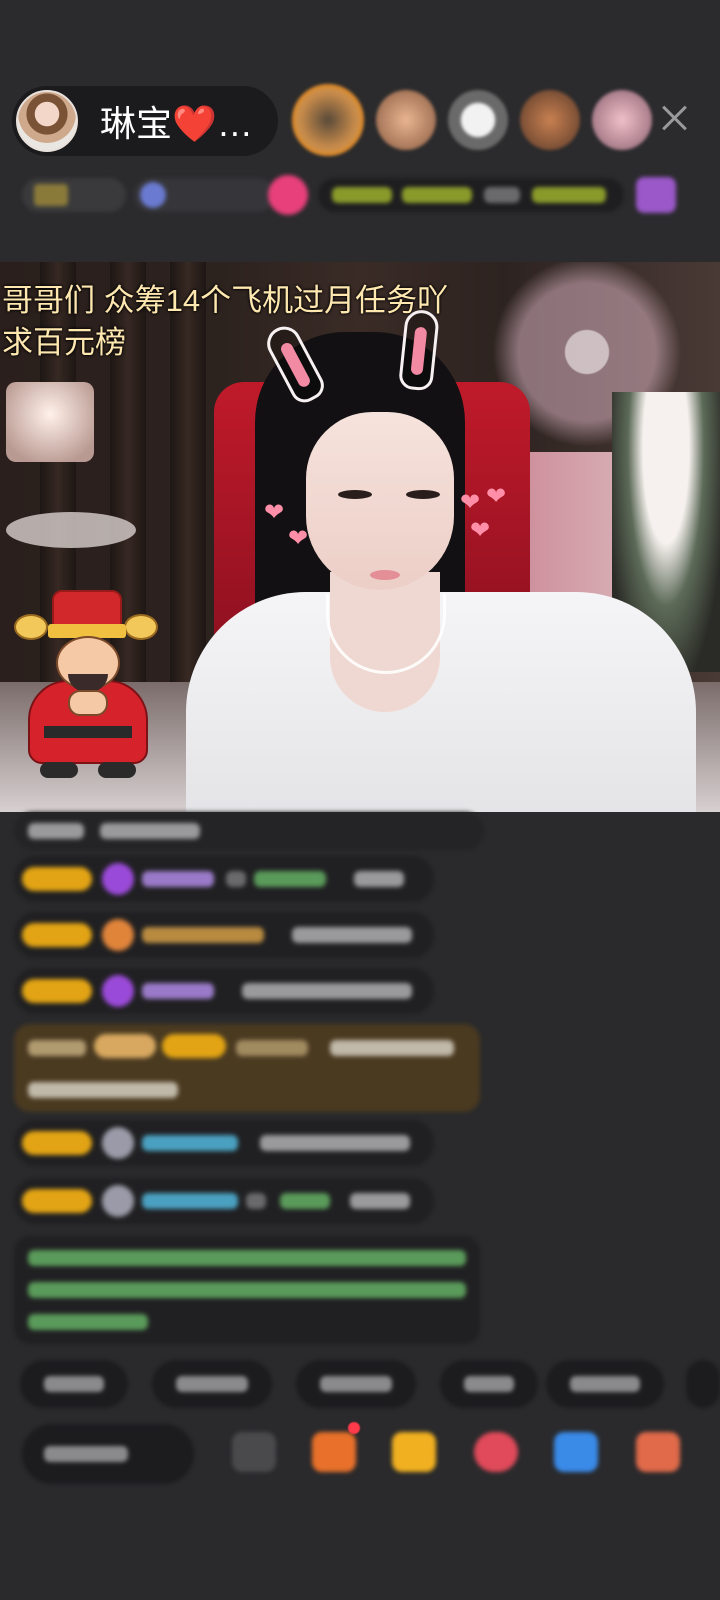 The width and height of the screenshot is (720, 1600). Describe the element at coordinates (204, 195) in the screenshot. I see `popularity-badge` at that location.